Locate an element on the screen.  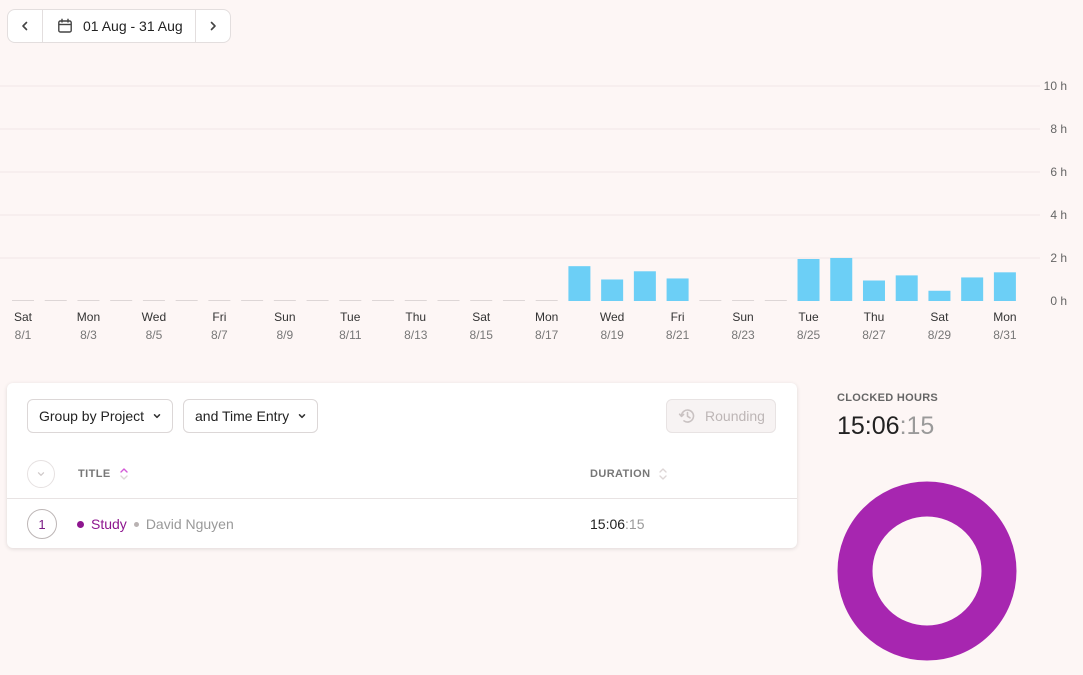
y-tick-label: 8 h is located at coordinates (1058, 129).